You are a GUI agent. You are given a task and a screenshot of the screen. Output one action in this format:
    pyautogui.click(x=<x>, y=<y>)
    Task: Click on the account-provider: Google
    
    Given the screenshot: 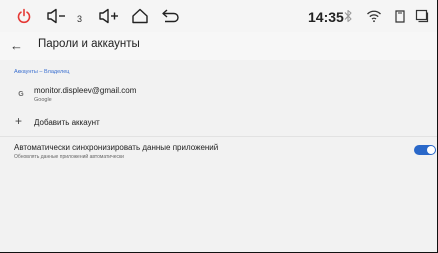 What is the action you would take?
    pyautogui.click(x=43, y=100)
    